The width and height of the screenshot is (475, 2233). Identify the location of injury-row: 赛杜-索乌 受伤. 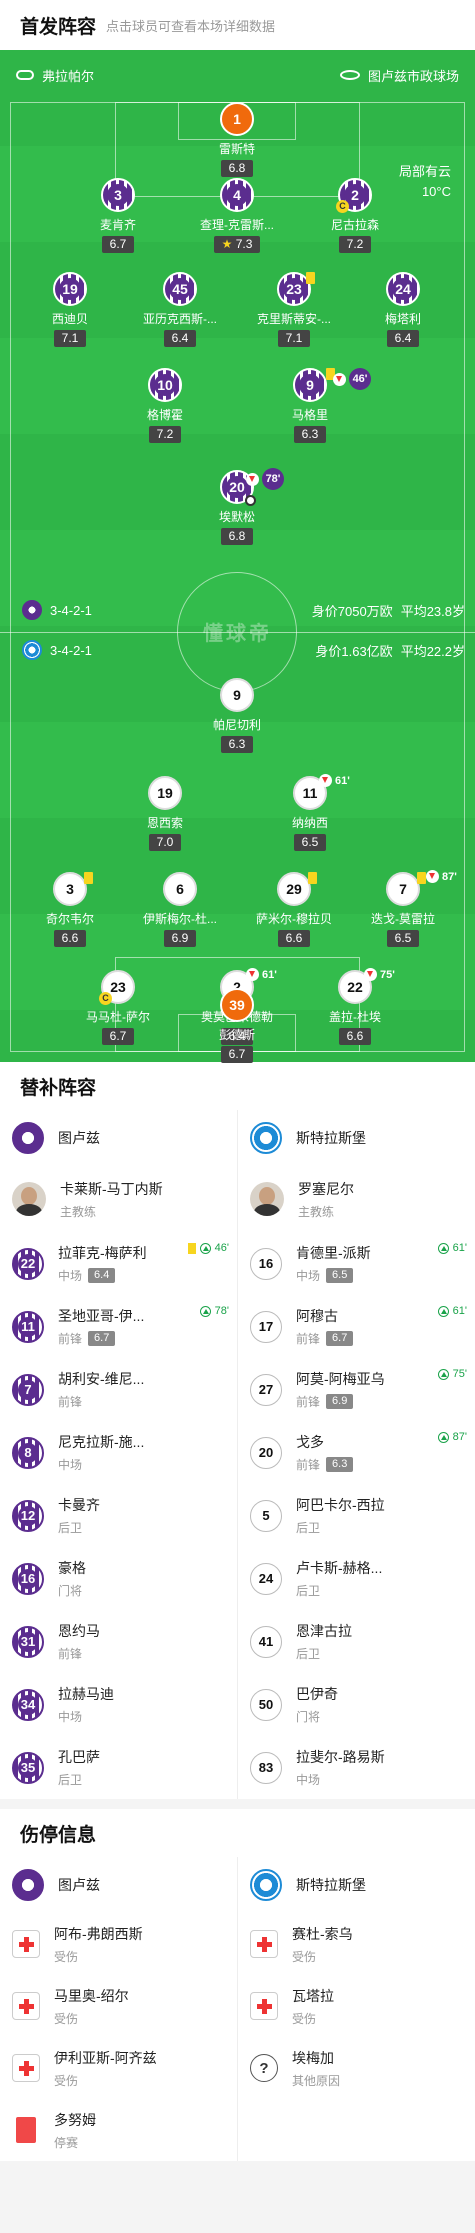
(356, 1944).